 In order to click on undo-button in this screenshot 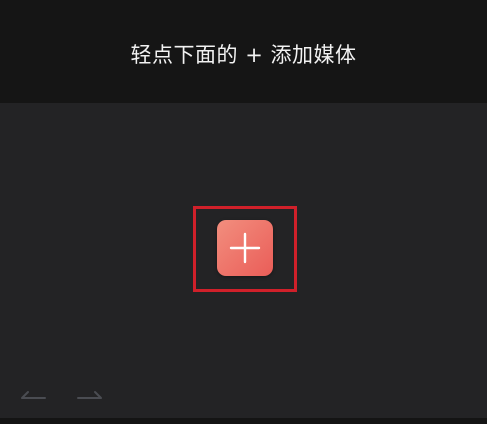, I will do `click(33, 392)`.